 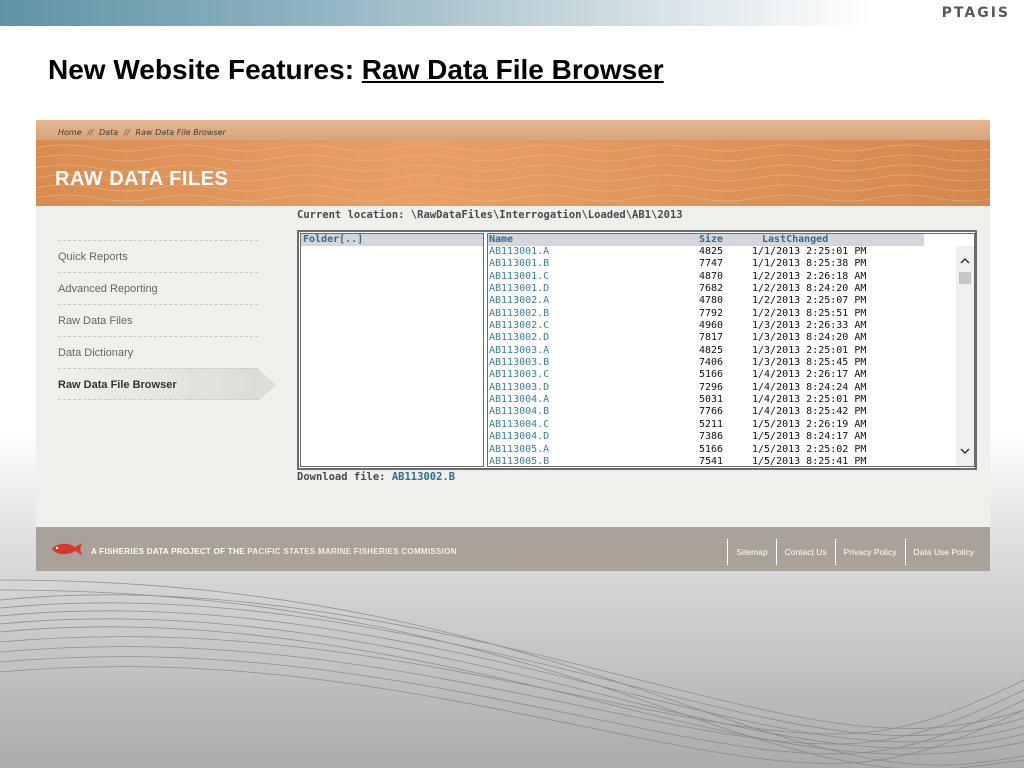 I want to click on file-row: AB113004.D 7386 1/5/2013 8:24:17 AM, so click(x=723, y=437).